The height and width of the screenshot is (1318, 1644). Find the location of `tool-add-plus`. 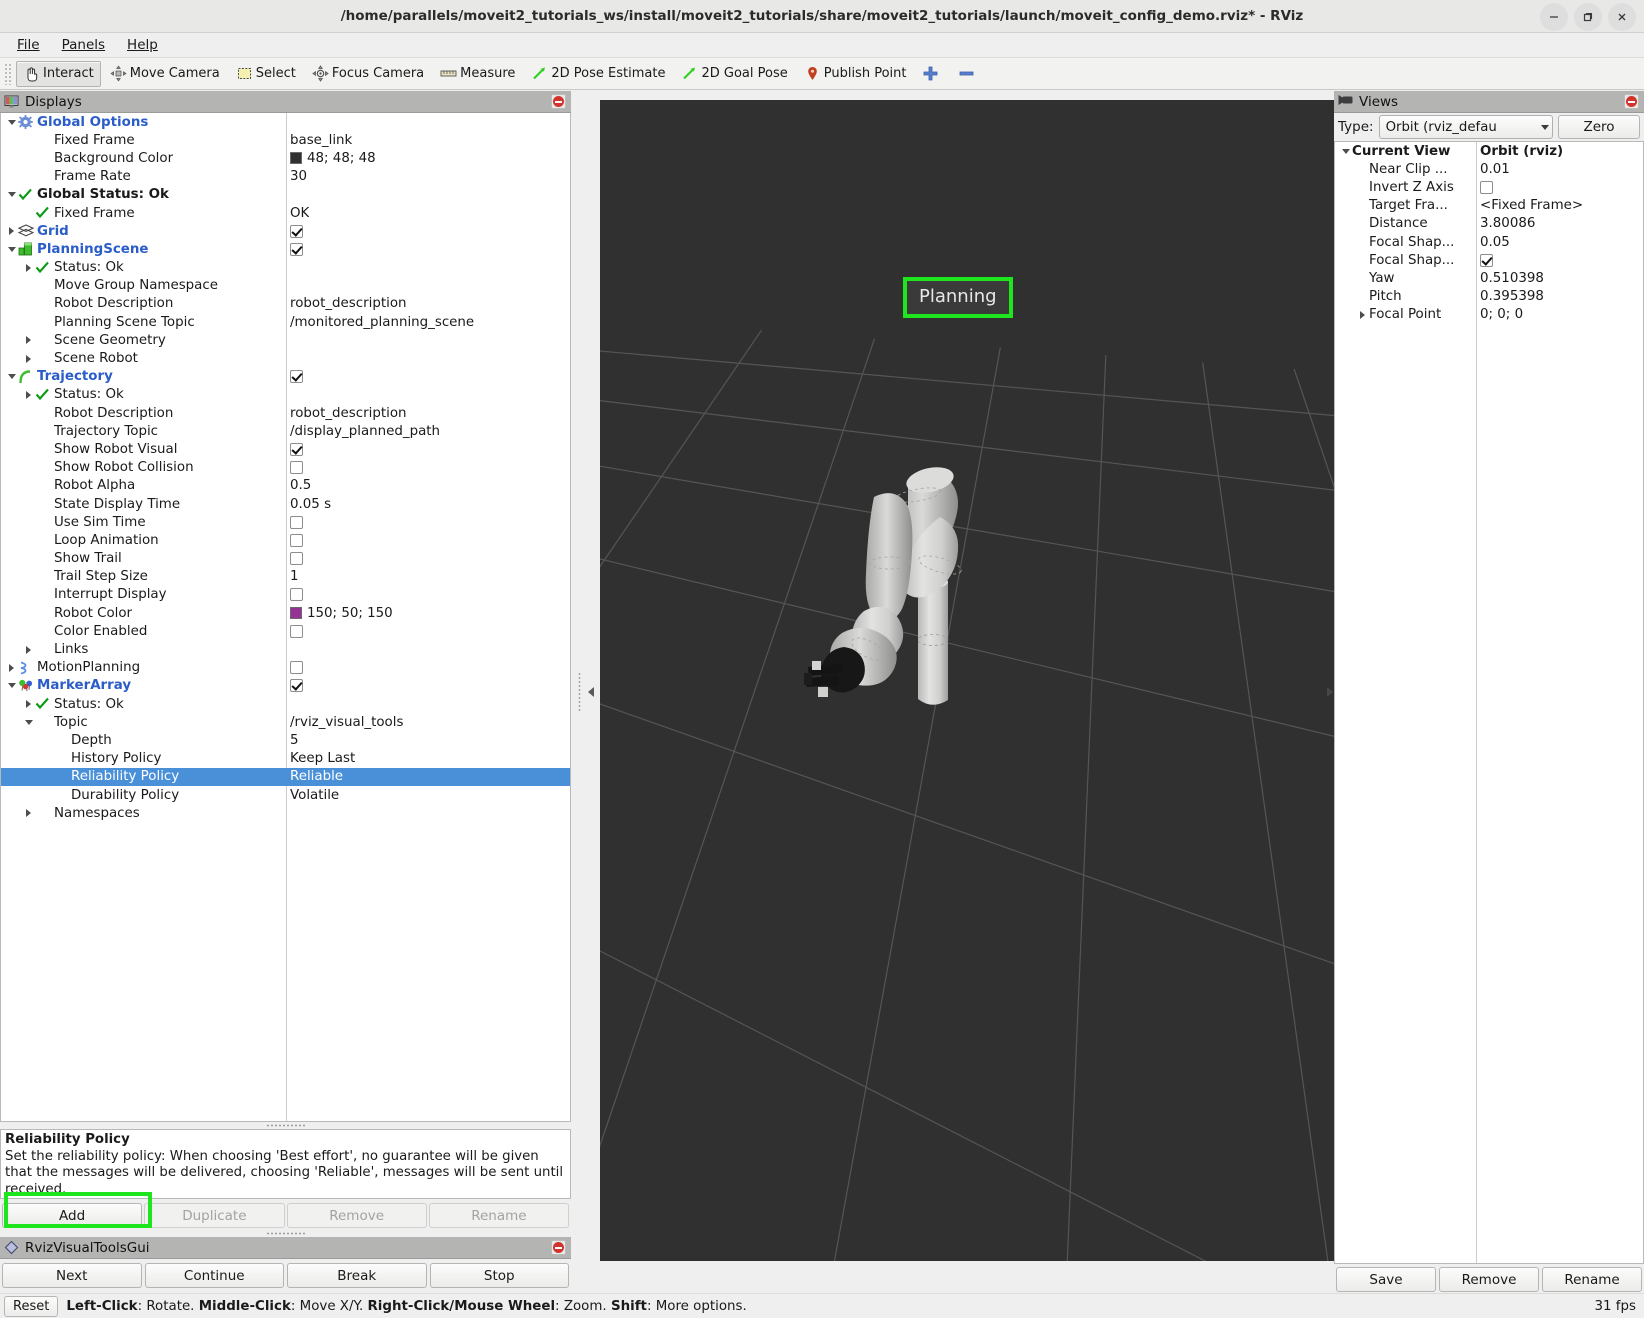

tool-add-plus is located at coordinates (932, 74).